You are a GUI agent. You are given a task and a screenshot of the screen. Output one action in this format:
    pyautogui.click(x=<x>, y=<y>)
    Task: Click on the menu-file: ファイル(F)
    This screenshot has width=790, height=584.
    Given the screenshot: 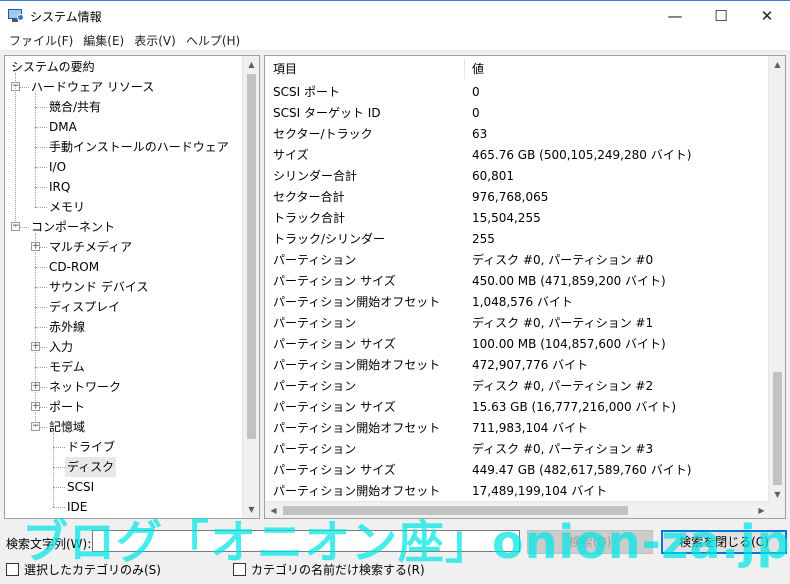 What is the action you would take?
    pyautogui.click(x=41, y=40)
    